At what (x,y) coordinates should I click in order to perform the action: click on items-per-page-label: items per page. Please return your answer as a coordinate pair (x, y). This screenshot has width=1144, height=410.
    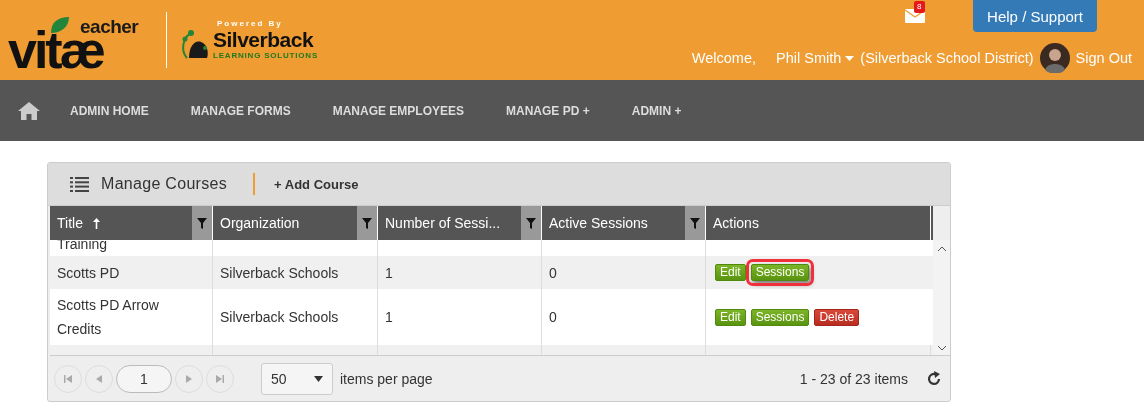
    Looking at the image, I should click on (386, 378).